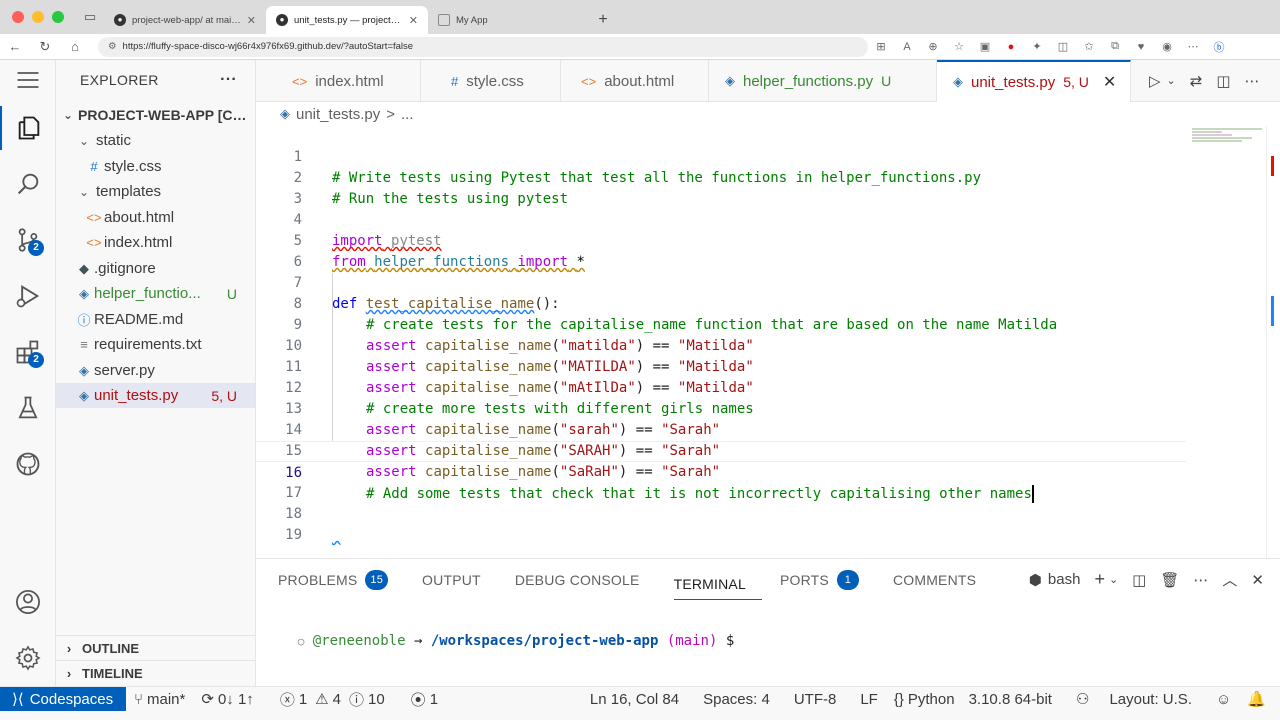 This screenshot has width=1280, height=720. I want to click on tab-terminal: TERMINAL, so click(717, 584).